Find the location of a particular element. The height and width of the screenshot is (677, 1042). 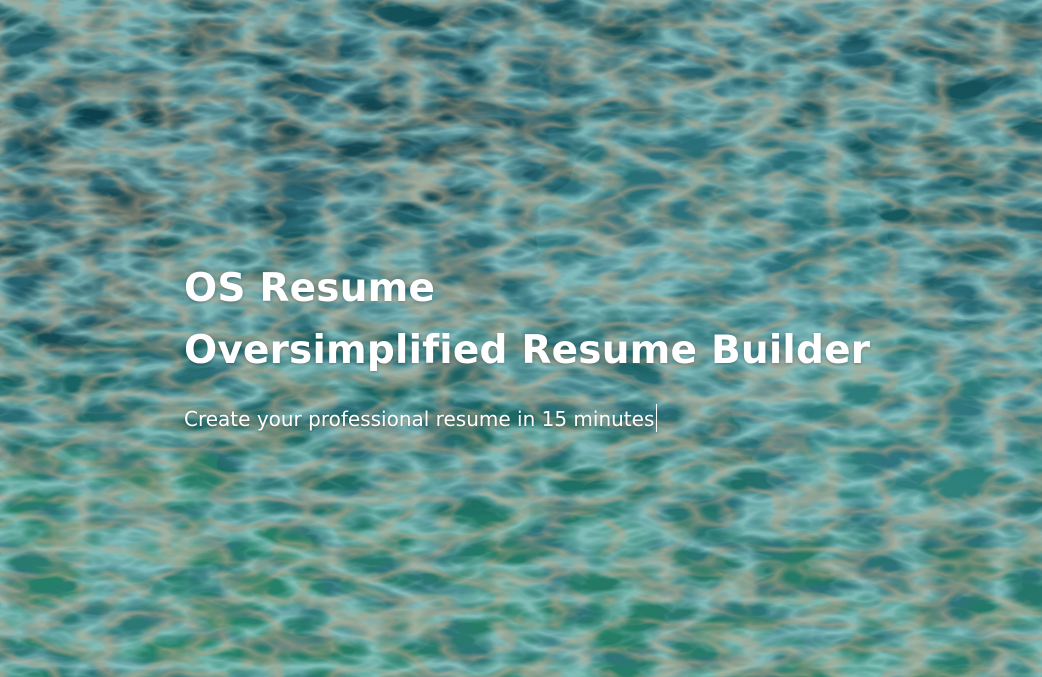

title-line-tagline: Oversimplified Resume Builder is located at coordinates (527, 350).